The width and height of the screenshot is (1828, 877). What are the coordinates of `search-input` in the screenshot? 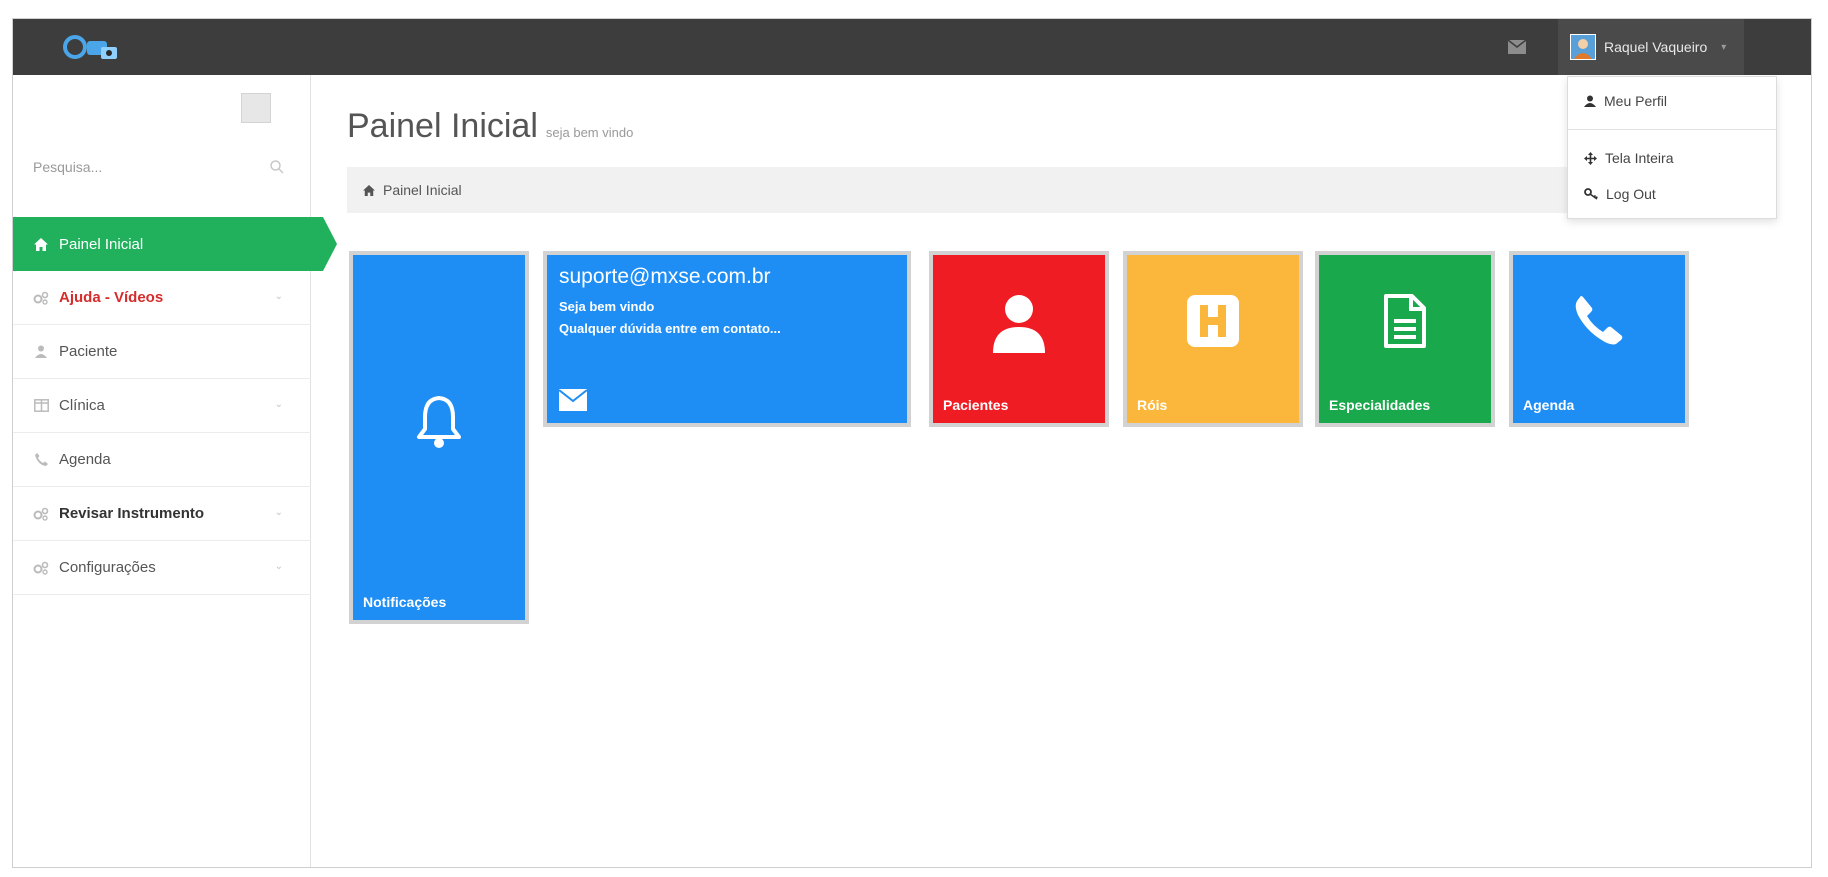 It's located at (161, 167).